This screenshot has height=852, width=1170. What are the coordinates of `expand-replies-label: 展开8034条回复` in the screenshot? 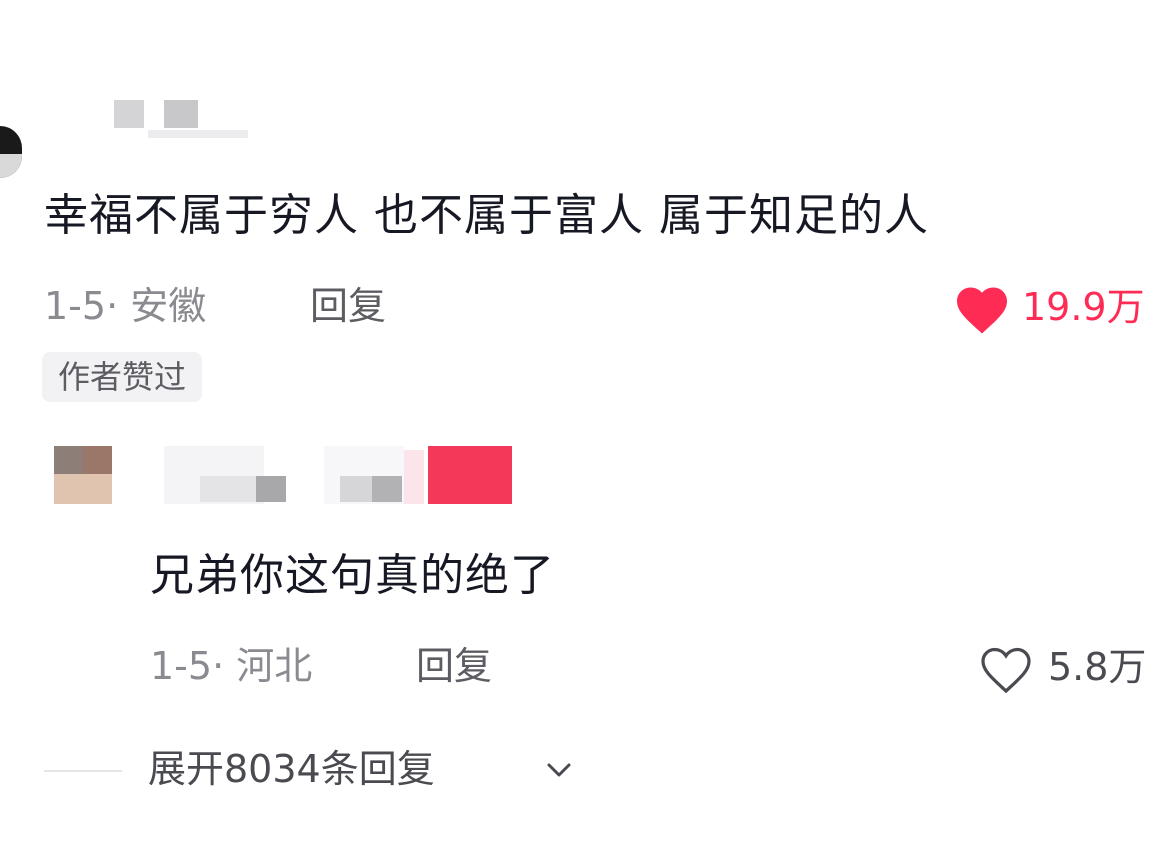 It's located at (291, 769).